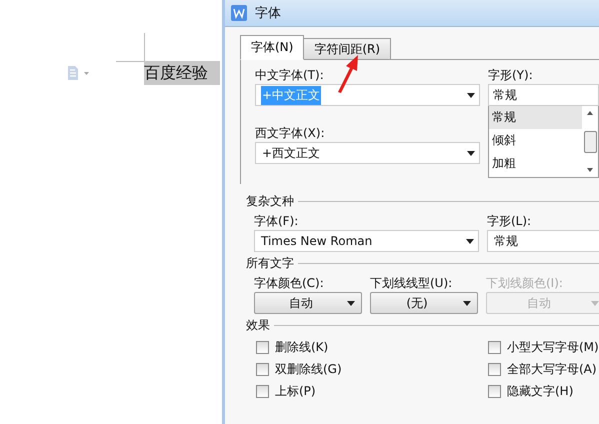  Describe the element at coordinates (270, 201) in the screenshot. I see `section-heading: 复杂文种` at that location.